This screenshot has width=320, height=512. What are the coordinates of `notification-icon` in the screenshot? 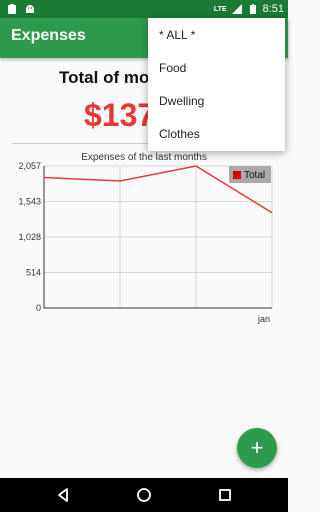 It's located at (12, 9).